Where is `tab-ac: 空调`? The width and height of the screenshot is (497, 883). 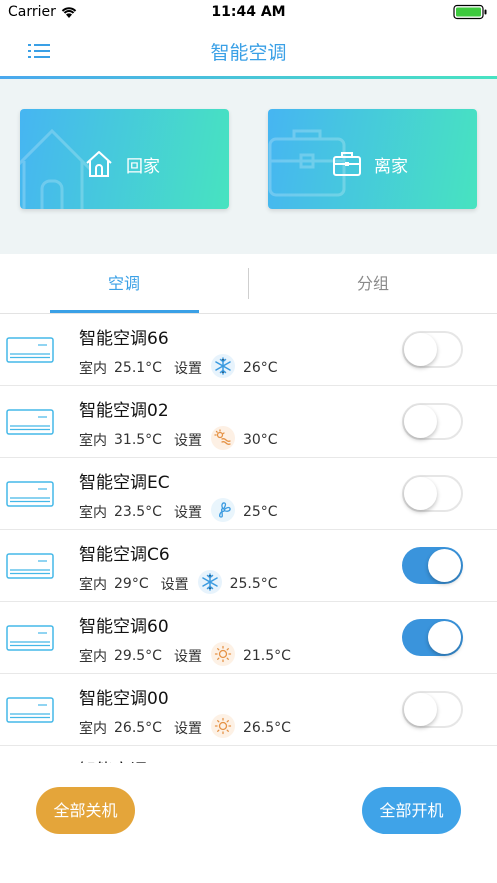
tab-ac: 空调 is located at coordinates (124, 284).